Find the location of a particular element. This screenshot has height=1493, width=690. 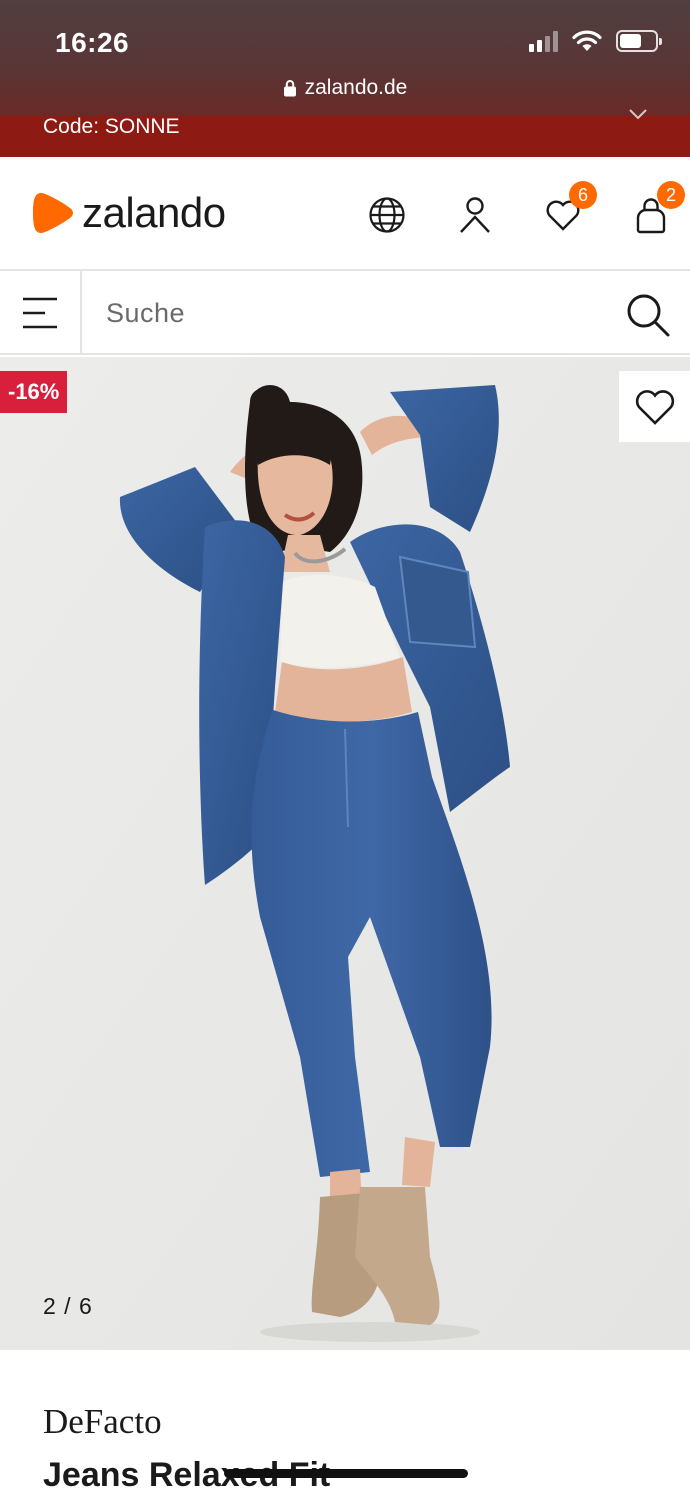

add-to-wishlist-button is located at coordinates (654, 406).